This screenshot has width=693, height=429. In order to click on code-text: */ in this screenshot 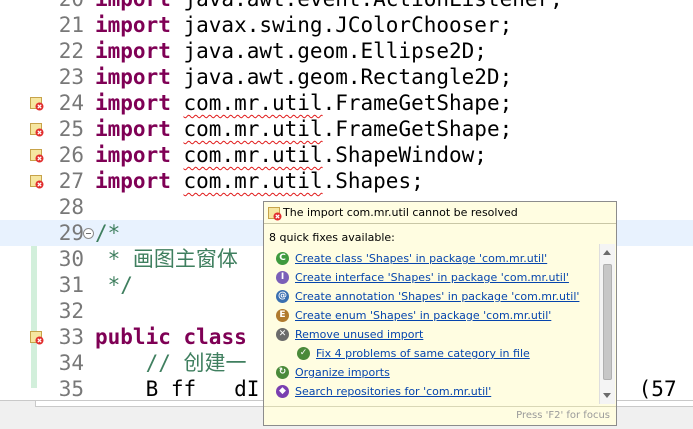, I will do `click(114, 285)`.